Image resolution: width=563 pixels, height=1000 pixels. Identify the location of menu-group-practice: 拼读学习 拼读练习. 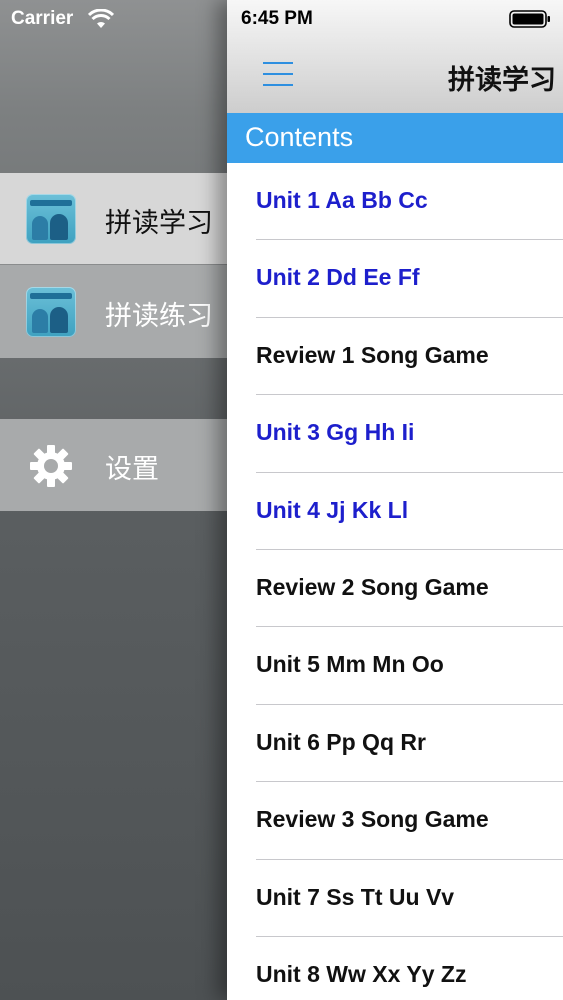
(120, 265).